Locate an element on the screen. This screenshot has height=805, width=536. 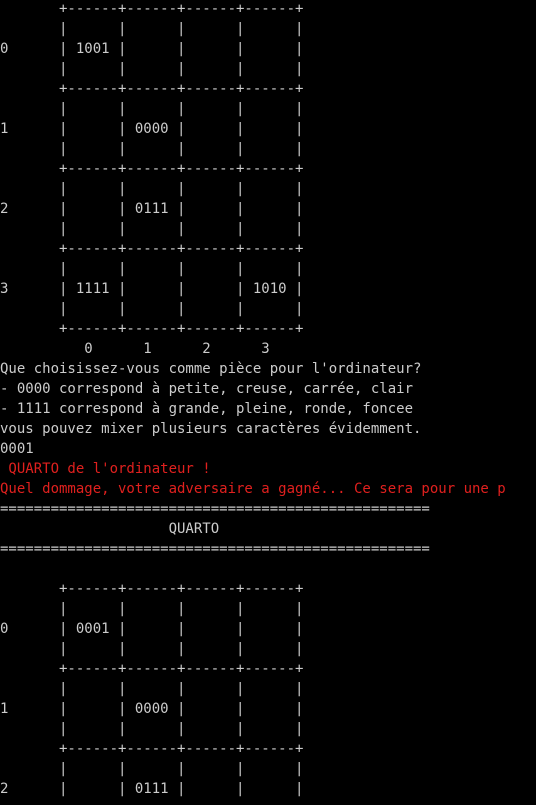
console-line: 0 | 0001 | | | | is located at coordinates (152, 629).